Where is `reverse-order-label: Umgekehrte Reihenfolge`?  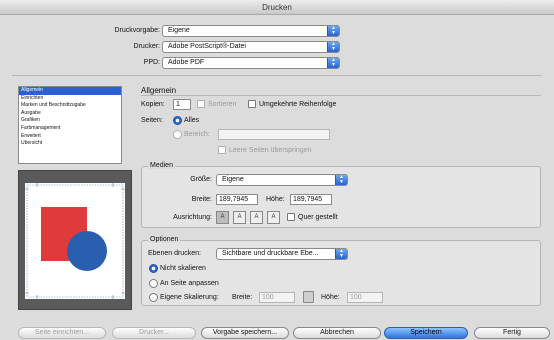 reverse-order-label: Umgekehrte Reihenfolge is located at coordinates (298, 104).